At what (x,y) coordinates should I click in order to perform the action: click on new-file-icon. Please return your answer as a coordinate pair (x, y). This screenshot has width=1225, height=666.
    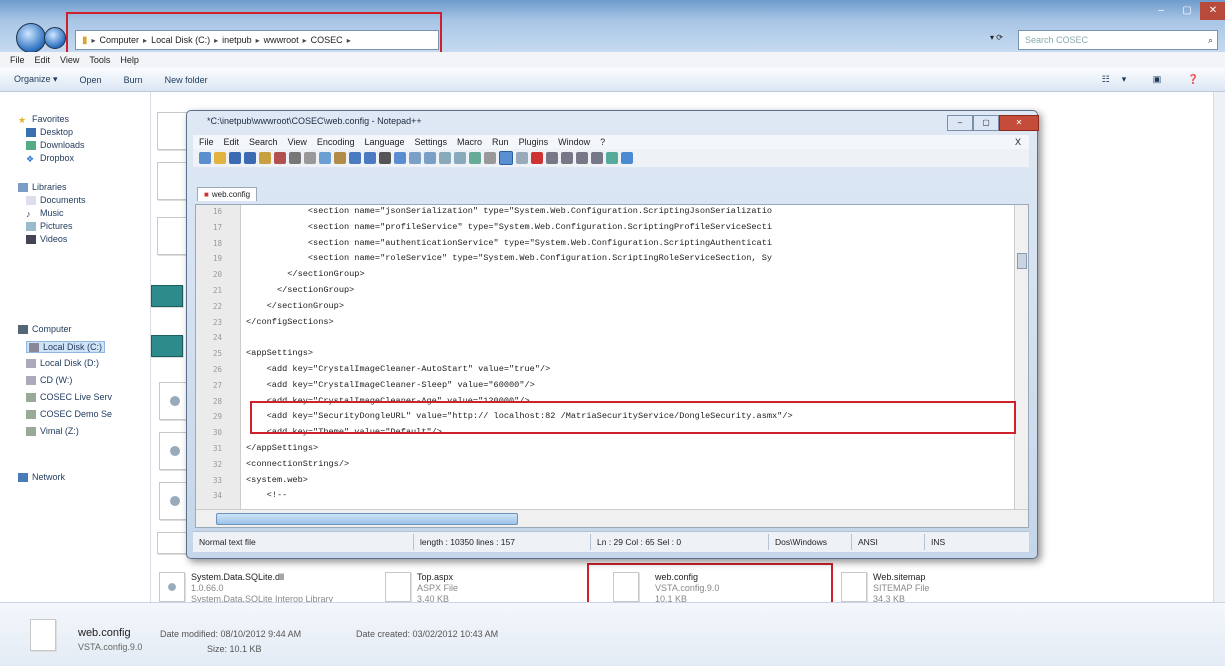
    Looking at the image, I should click on (205, 158).